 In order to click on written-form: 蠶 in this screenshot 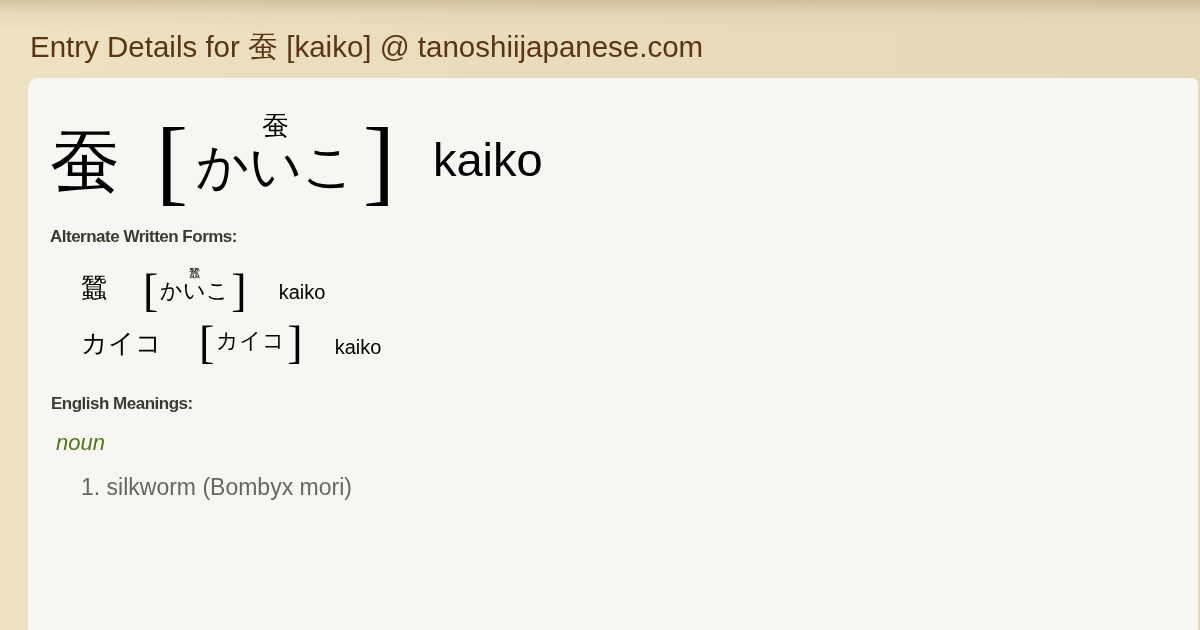, I will do `click(94, 288)`.